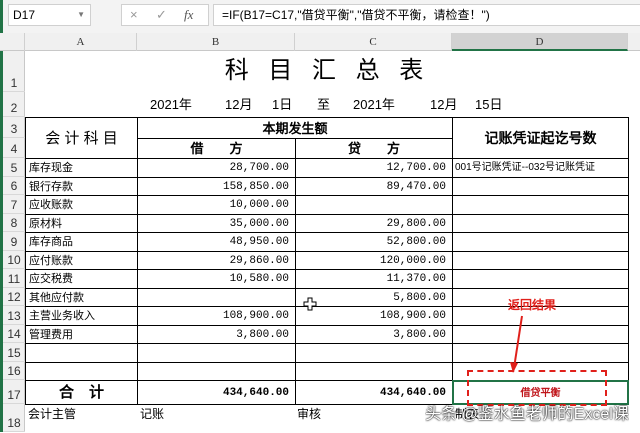 This screenshot has height=433, width=640. Describe the element at coordinates (527, 414) in the screenshot. I see `watermark: 头条 @鉴水鱼老师的Excel课` at that location.